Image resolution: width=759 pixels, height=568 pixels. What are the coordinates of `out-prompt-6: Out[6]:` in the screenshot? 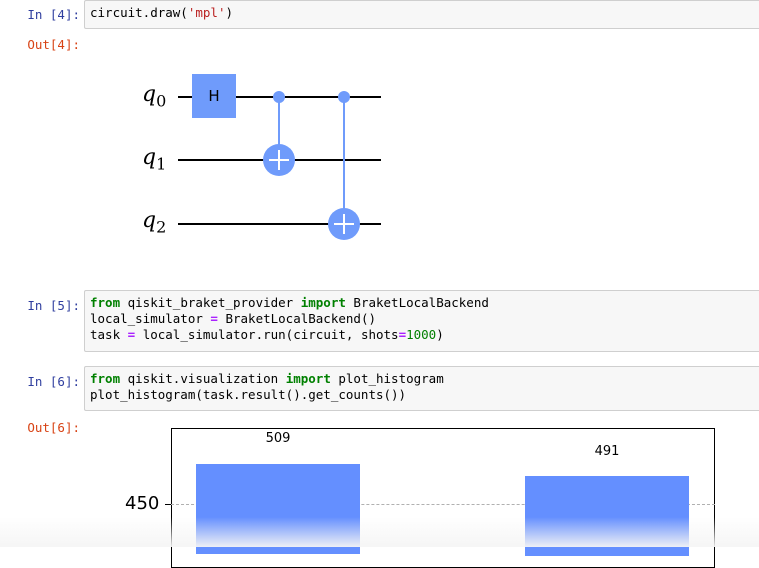 It's located at (53, 427).